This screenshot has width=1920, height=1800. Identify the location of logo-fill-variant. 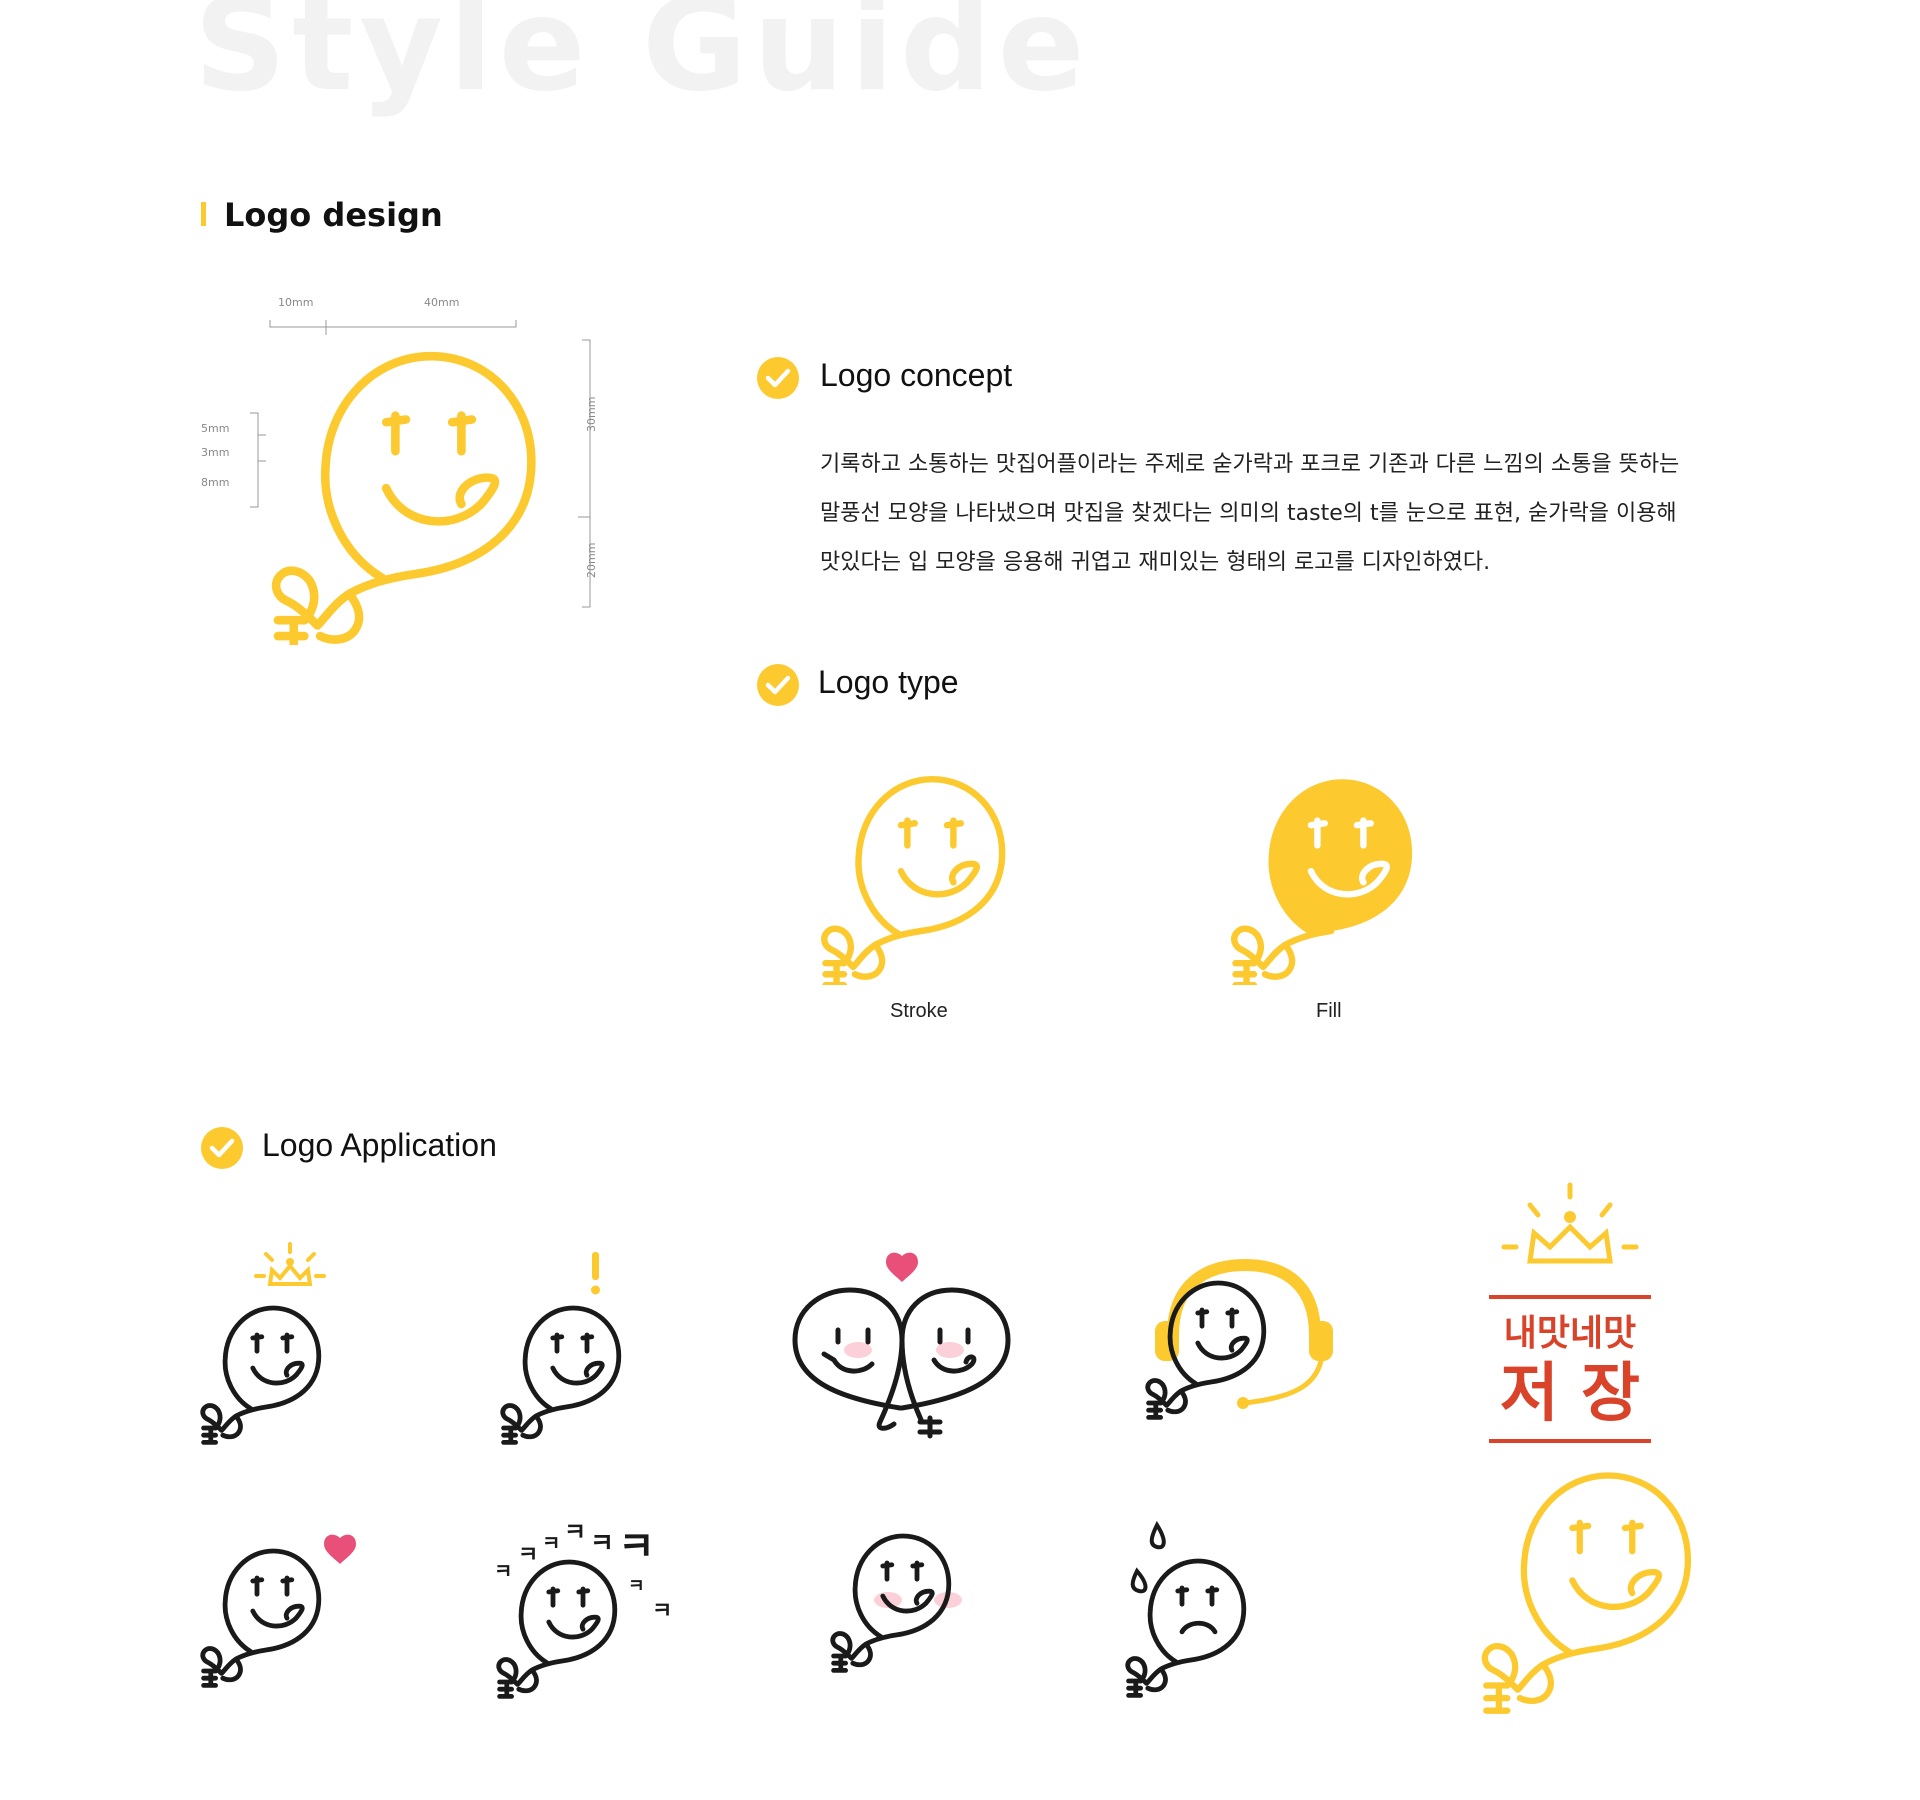
(1322, 882).